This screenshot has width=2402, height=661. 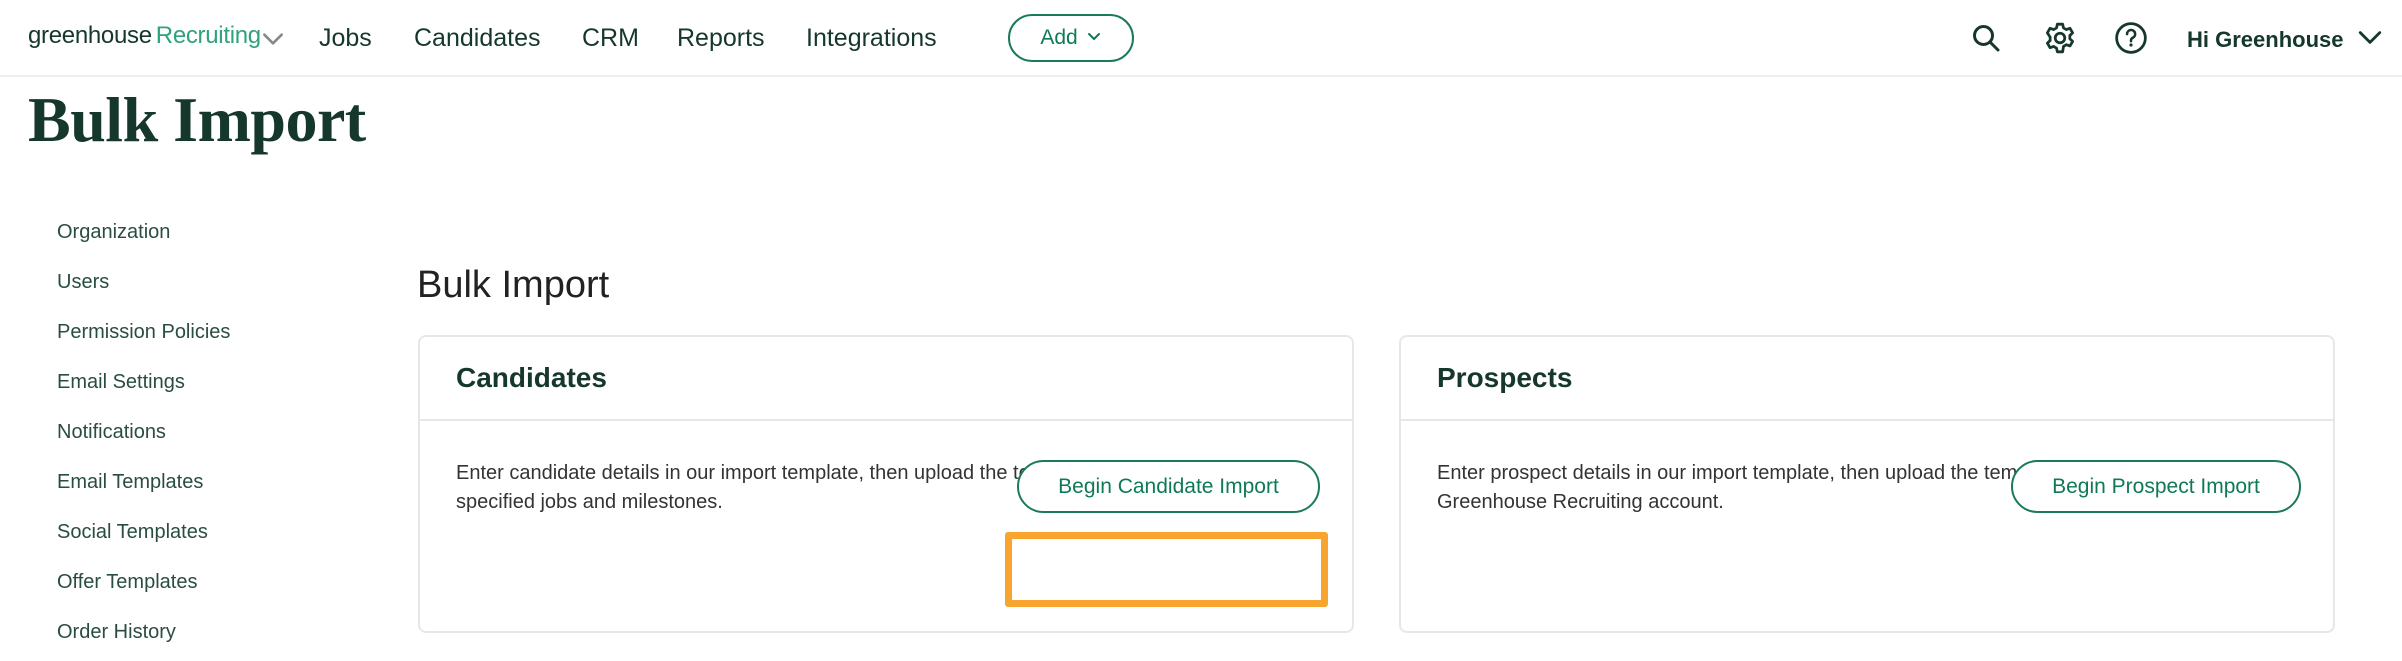 I want to click on sidebar-item-organization: Organization, so click(x=143, y=243).